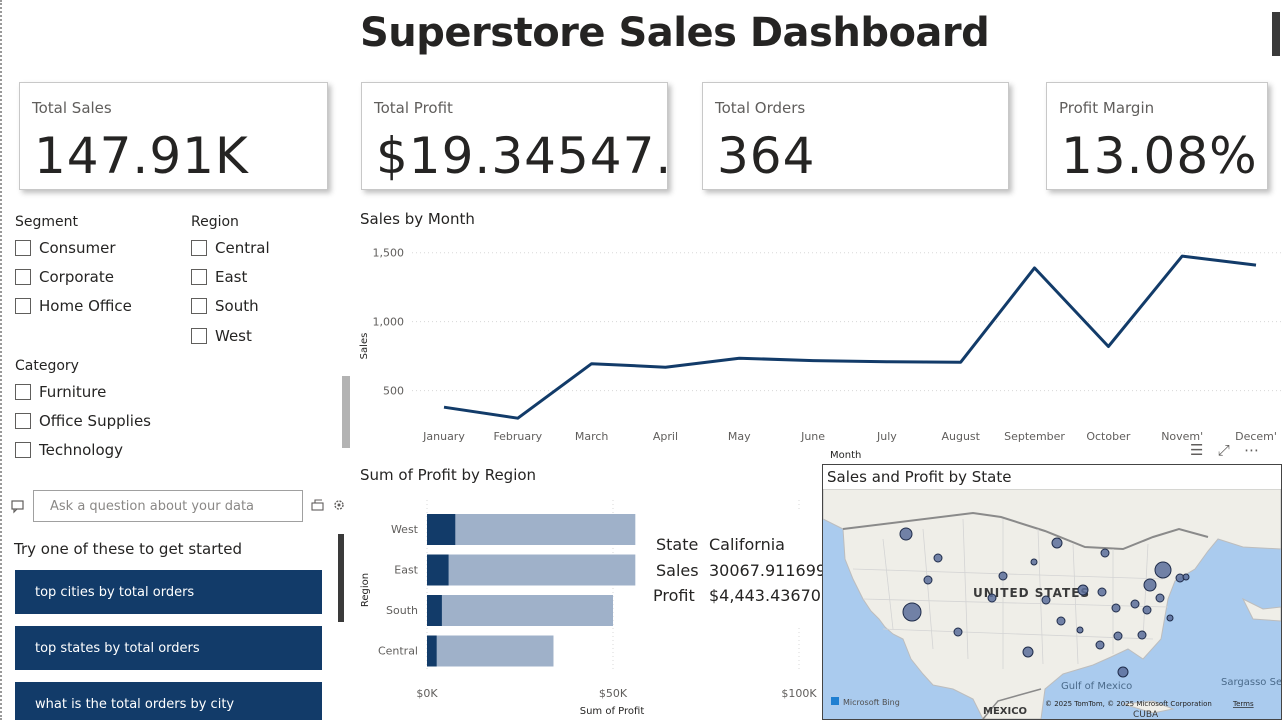 The height and width of the screenshot is (720, 1284). I want to click on category-option-technology: Technology, so click(69, 450).